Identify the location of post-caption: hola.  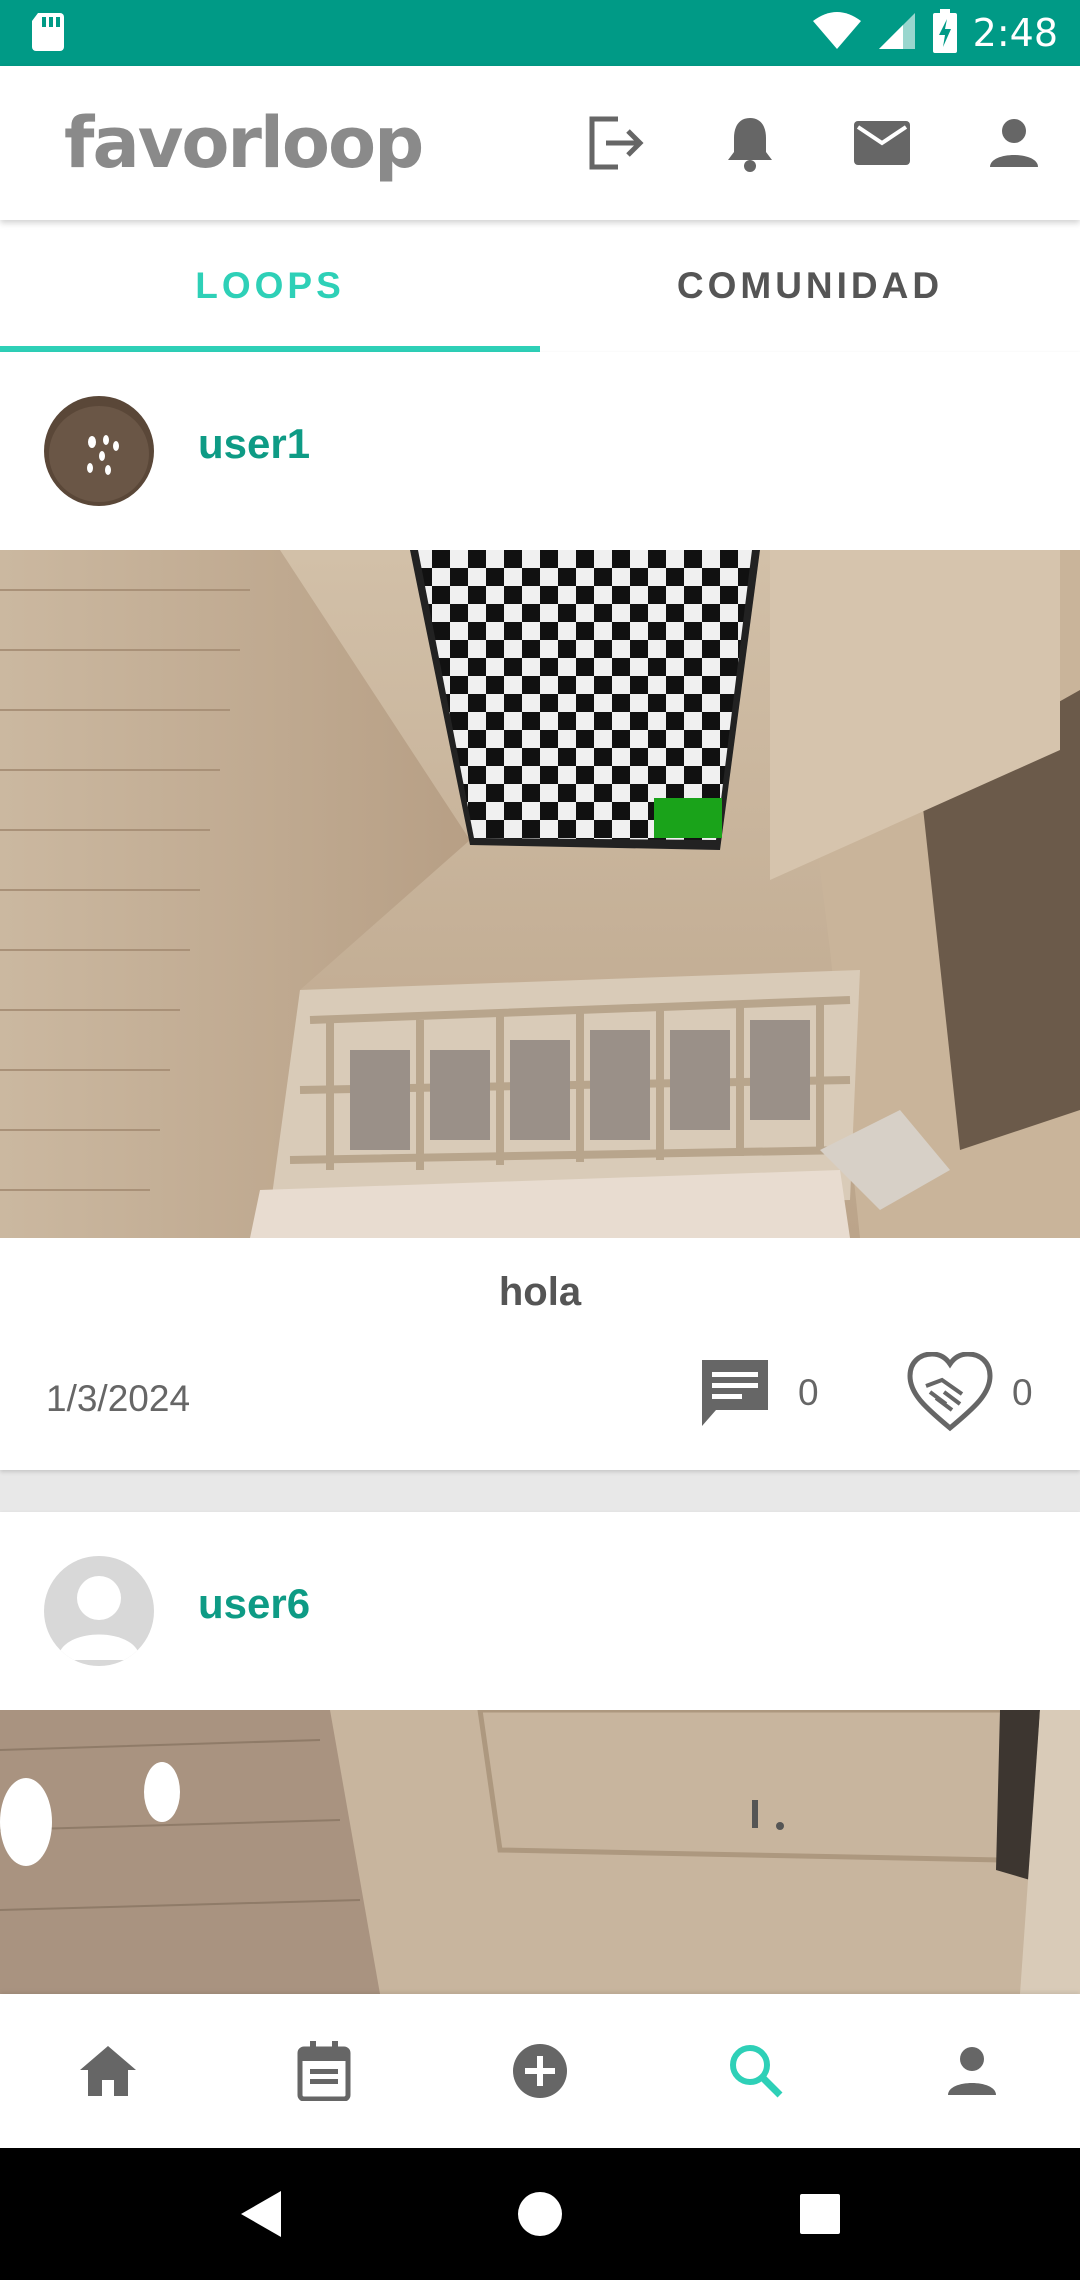
(540, 1292).